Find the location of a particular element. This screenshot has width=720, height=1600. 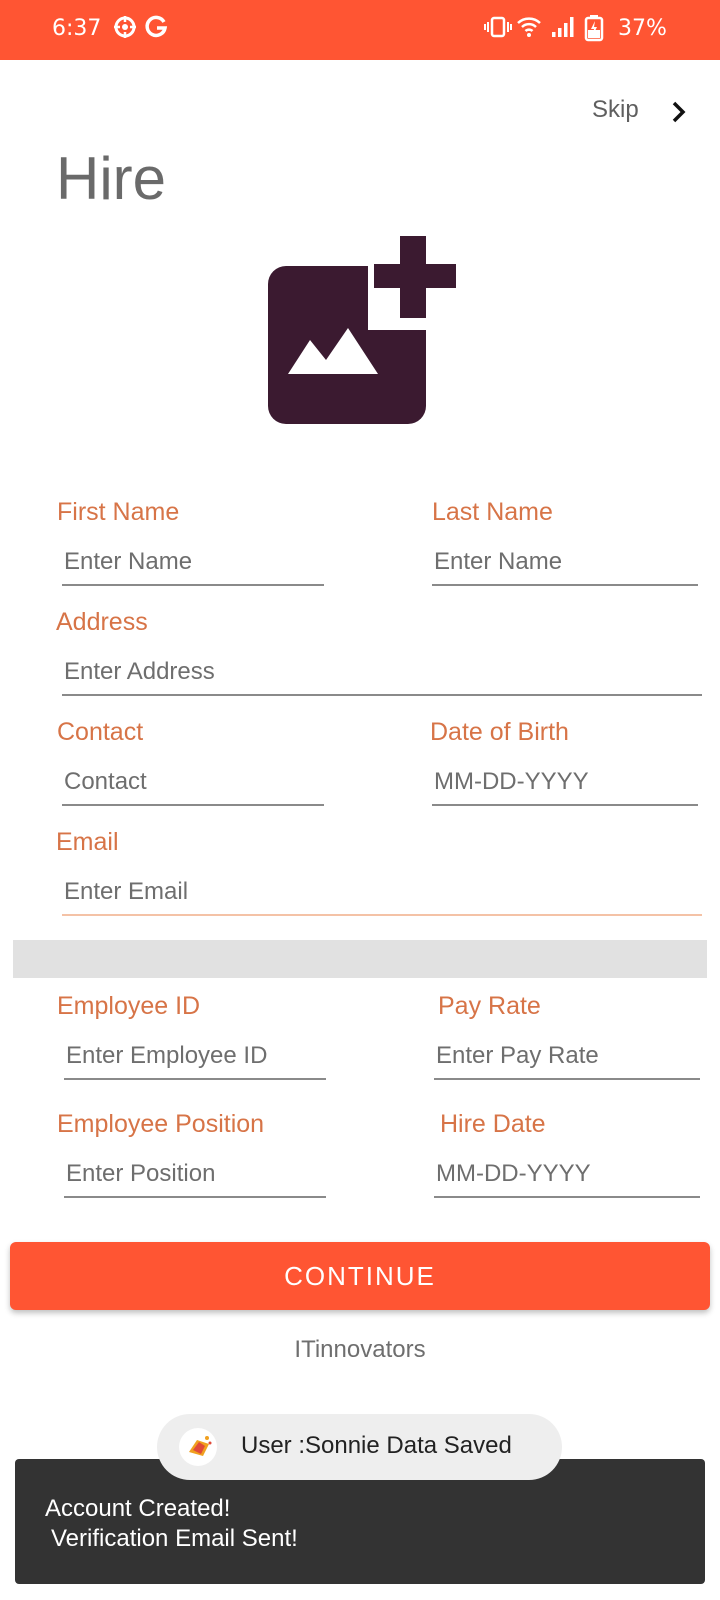

hire-date-field: MM-DD-YYYY is located at coordinates (567, 1174).